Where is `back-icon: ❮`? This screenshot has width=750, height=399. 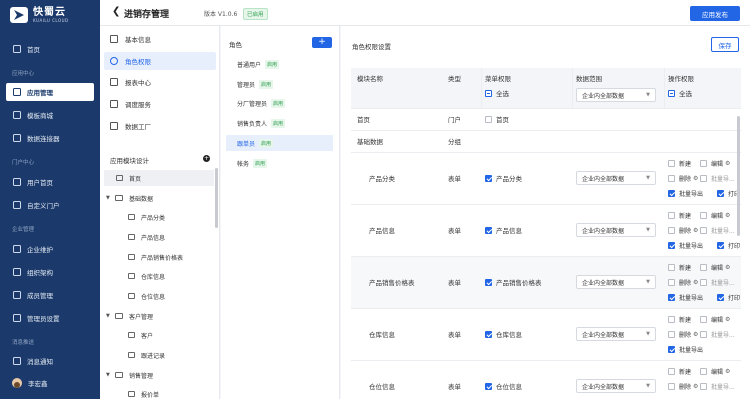 back-icon: ❮ is located at coordinates (116, 11).